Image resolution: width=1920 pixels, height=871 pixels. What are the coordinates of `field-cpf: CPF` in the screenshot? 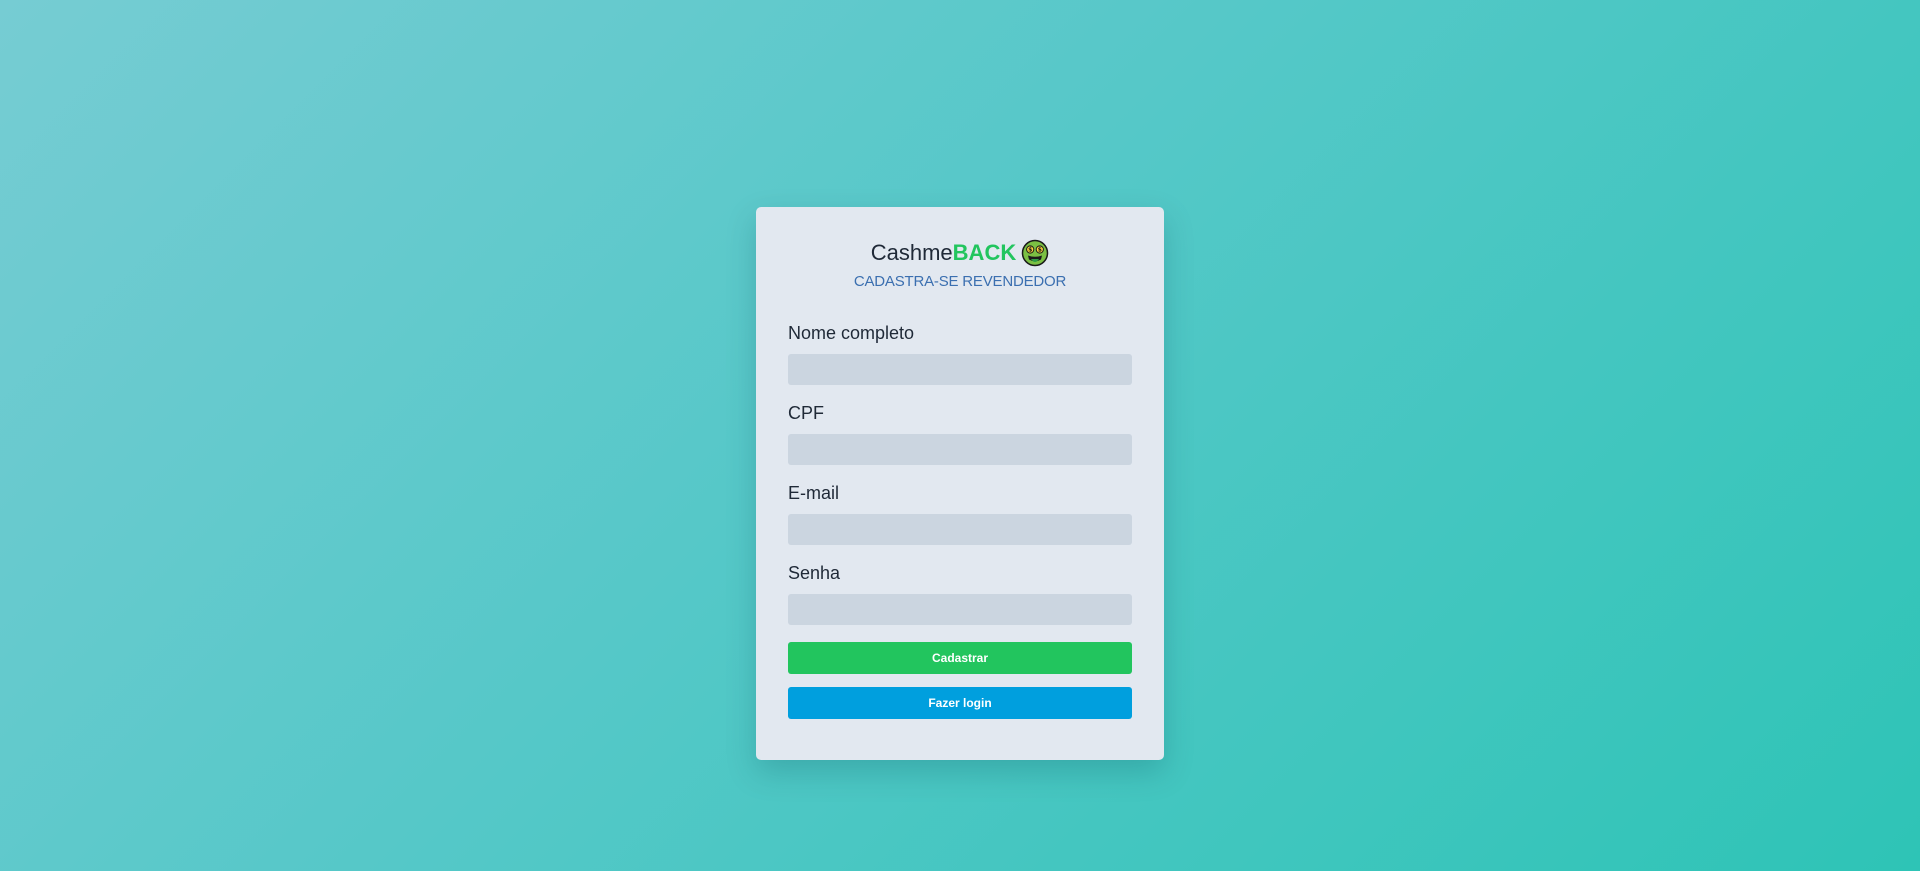 It's located at (960, 433).